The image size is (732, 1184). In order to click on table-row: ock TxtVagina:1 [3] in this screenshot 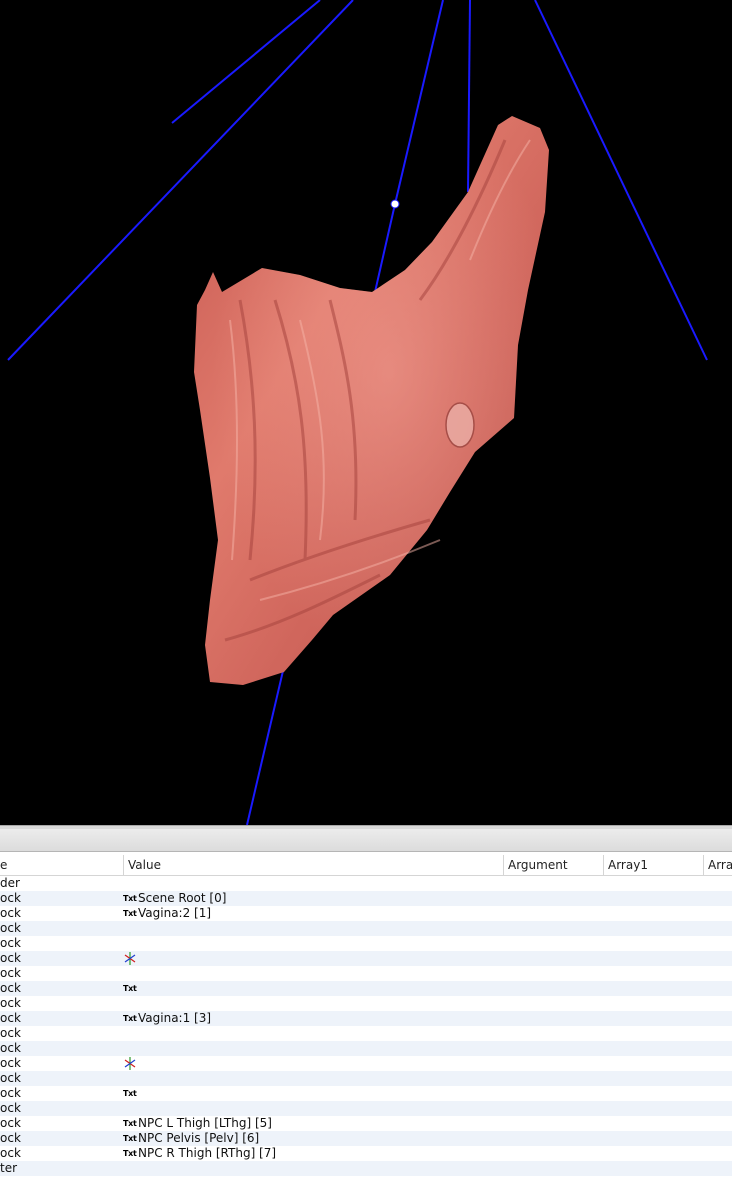, I will do `click(366, 1018)`.